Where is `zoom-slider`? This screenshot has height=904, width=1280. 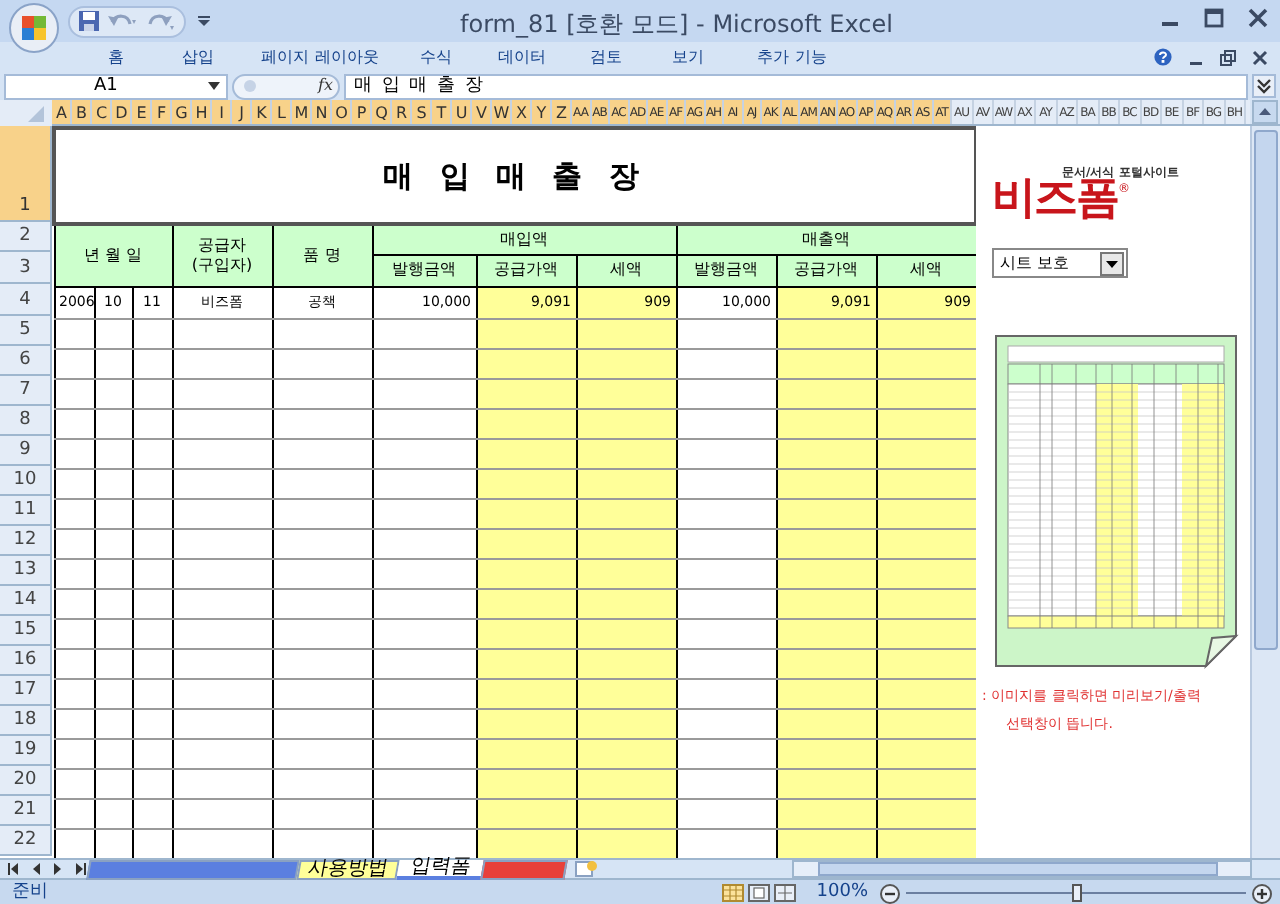 zoom-slider is located at coordinates (1076, 893).